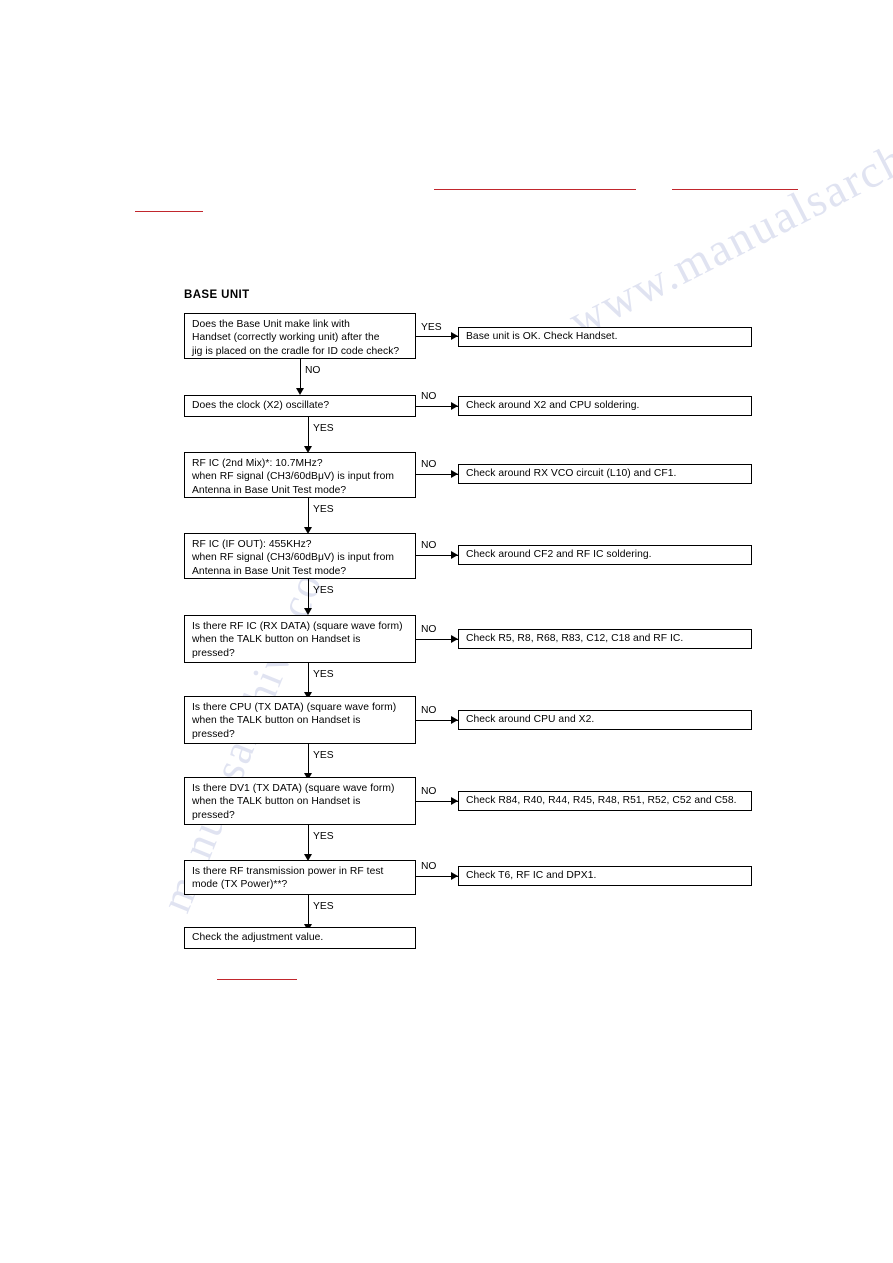  What do you see at coordinates (429, 396) in the screenshot?
I see `branch-label-no-2: NO` at bounding box center [429, 396].